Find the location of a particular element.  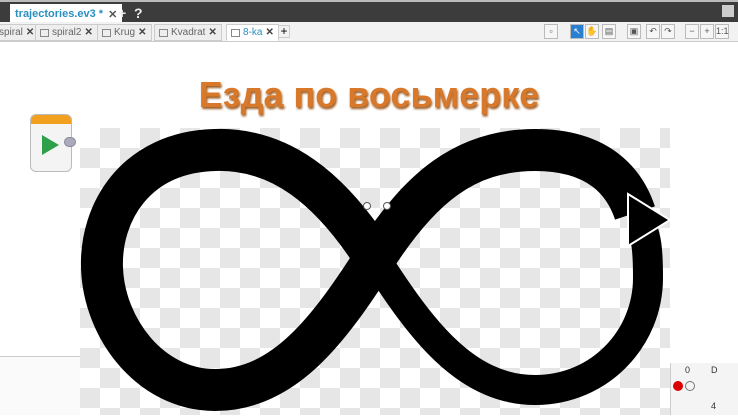

save-icon: ▣ is located at coordinates (634, 31).